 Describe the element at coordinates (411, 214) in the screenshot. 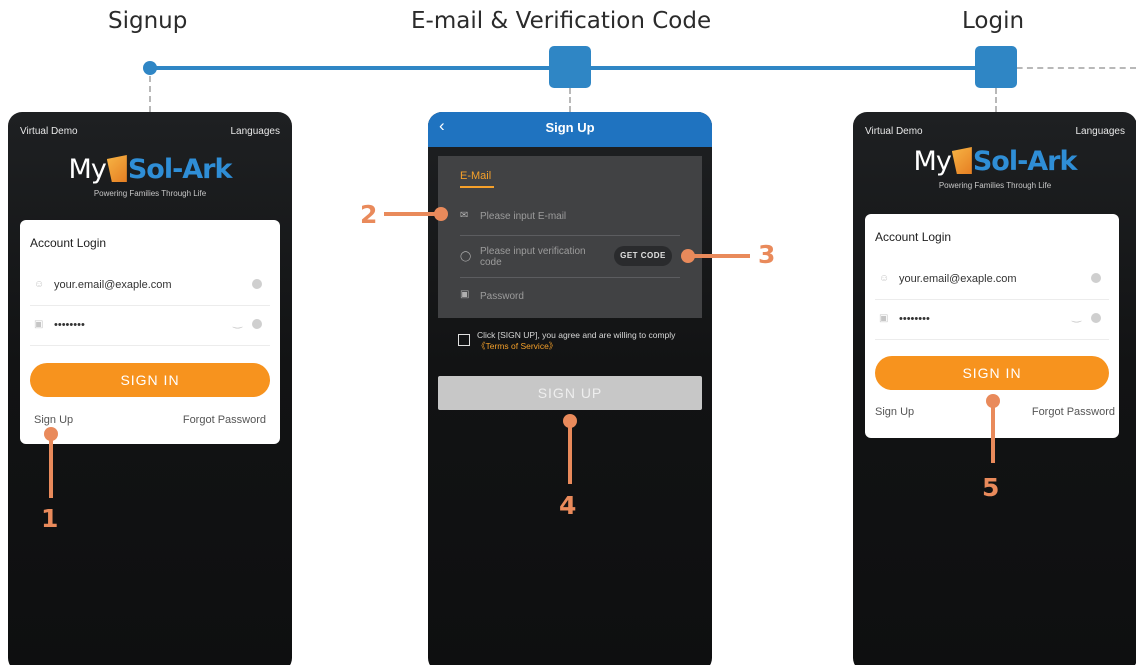

I see `annotation-2-line` at that location.